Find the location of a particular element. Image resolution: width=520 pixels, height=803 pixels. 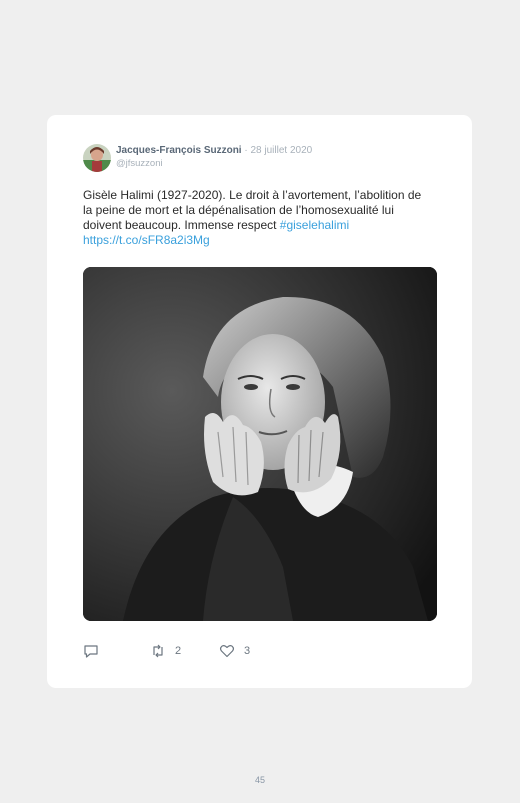

author-name: Jacques-François Suzzoni is located at coordinates (179, 150).